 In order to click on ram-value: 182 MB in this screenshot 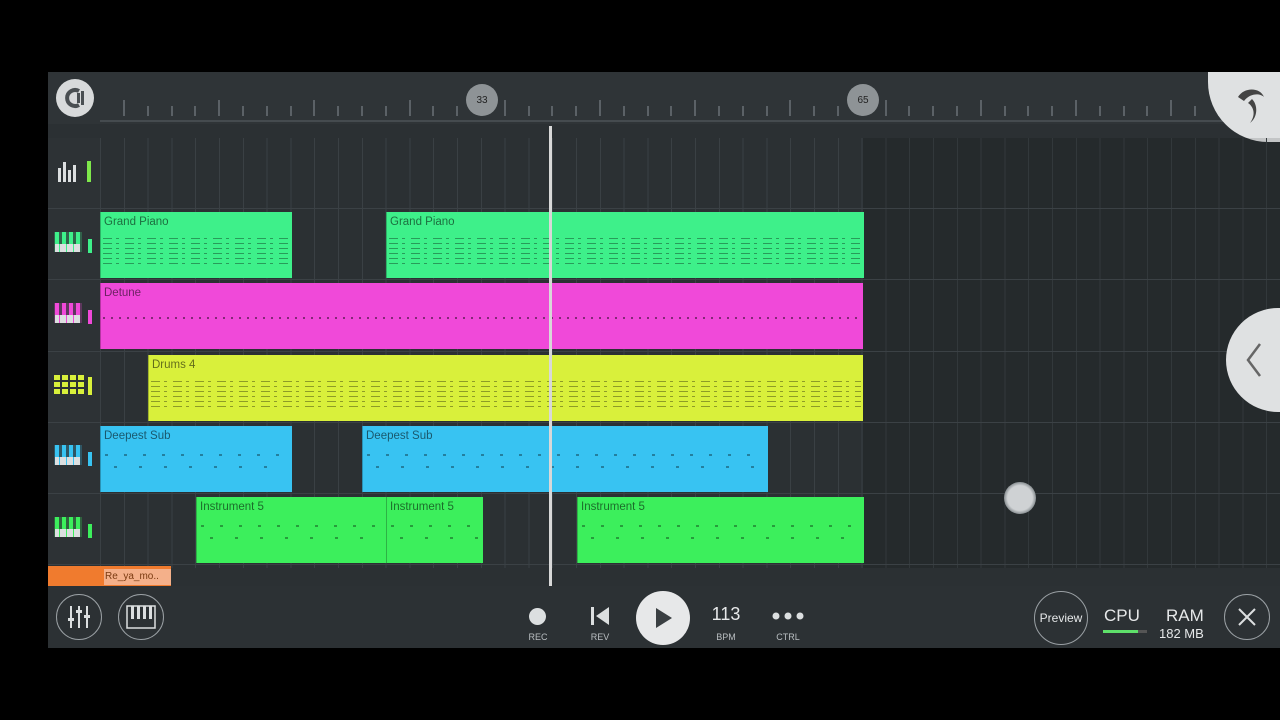, I will do `click(1181, 633)`.